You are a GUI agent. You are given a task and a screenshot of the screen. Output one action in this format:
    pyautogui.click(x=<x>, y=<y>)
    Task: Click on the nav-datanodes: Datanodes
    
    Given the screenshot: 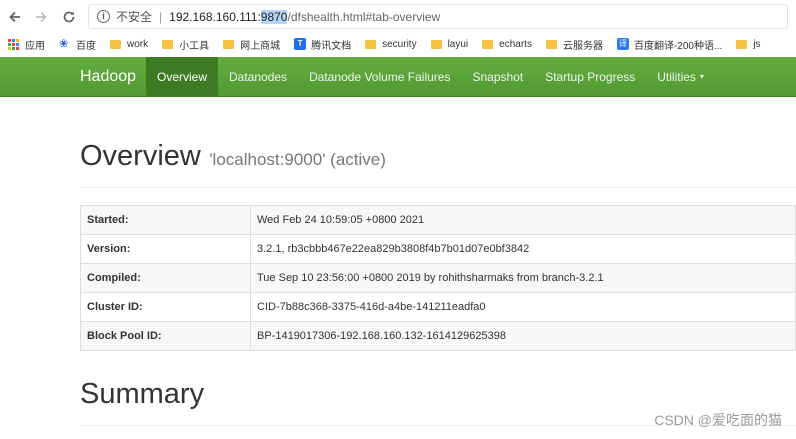 What is the action you would take?
    pyautogui.click(x=258, y=76)
    